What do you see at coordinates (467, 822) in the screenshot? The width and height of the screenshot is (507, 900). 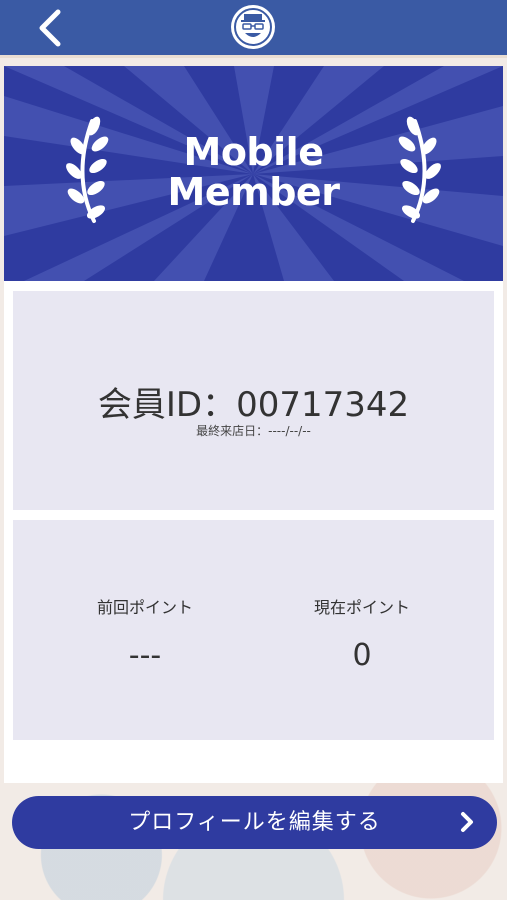 I see `chevron-right-icon` at bounding box center [467, 822].